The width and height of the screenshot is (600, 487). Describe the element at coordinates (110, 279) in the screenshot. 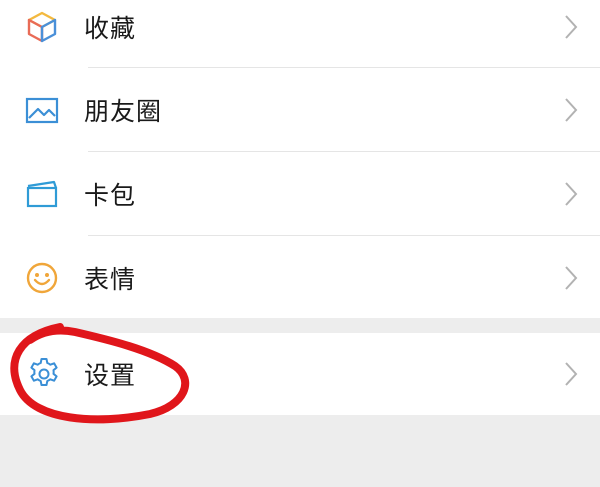

I see `menu-item-label: 表情` at that location.